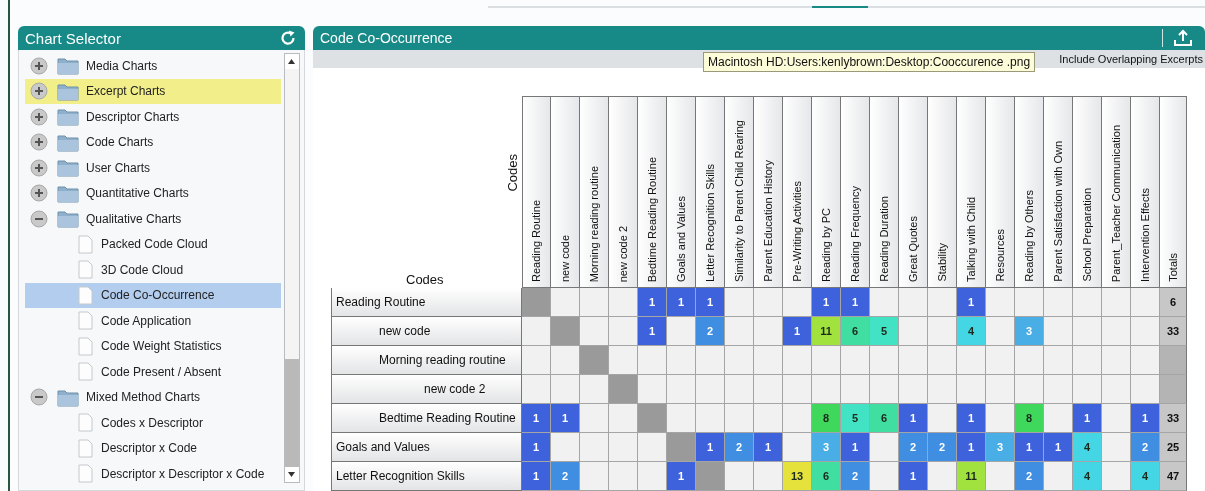 This screenshot has height=491, width=1205. What do you see at coordinates (153, 91) in the screenshot?
I see `tree-item: Excerpt Charts` at bounding box center [153, 91].